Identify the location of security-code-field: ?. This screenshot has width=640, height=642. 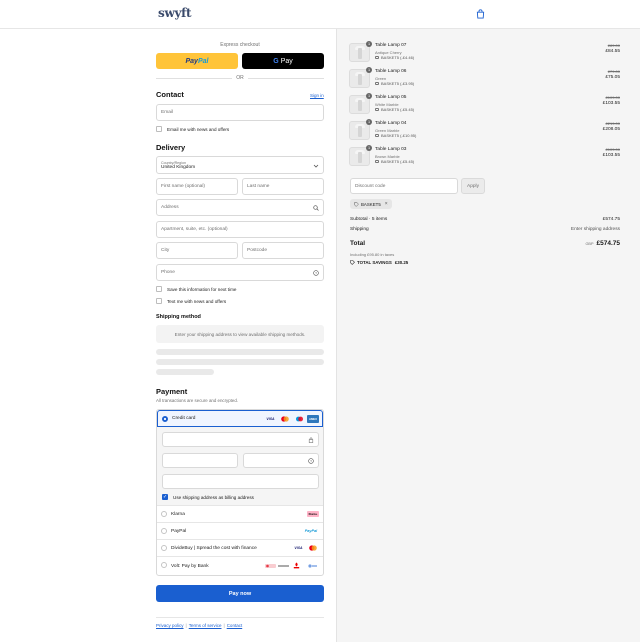
(281, 460).